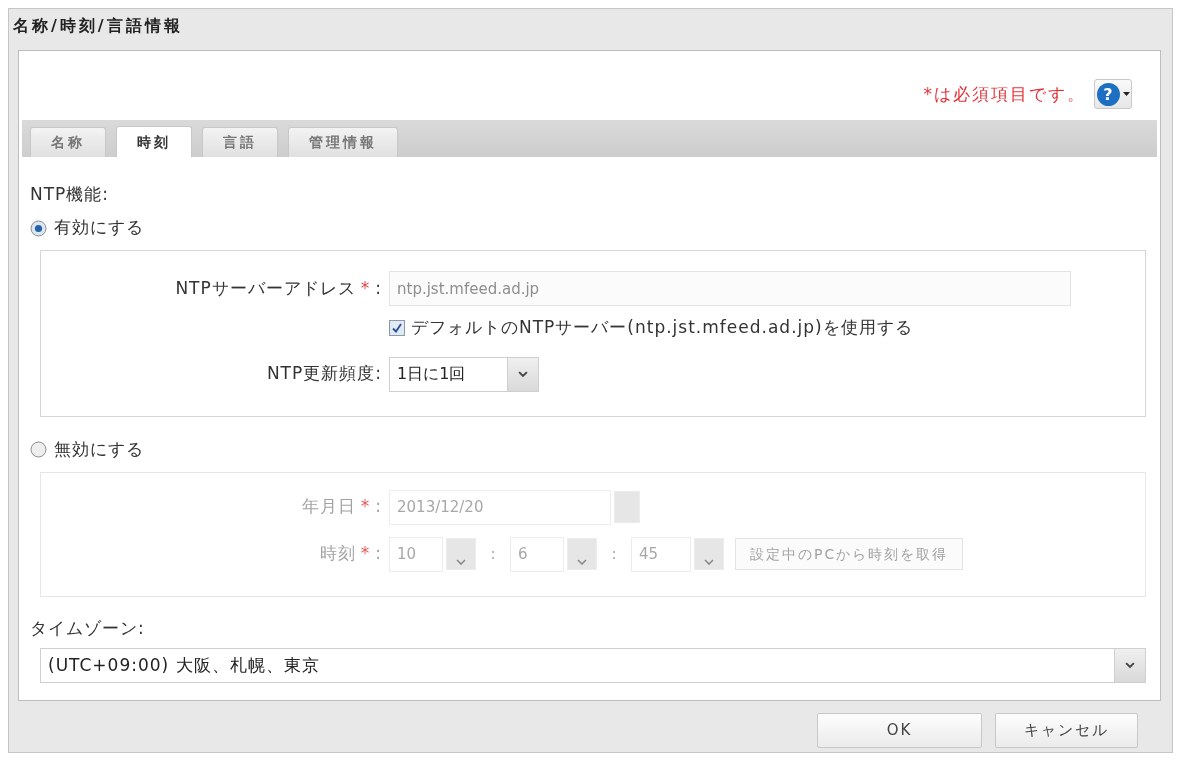  I want to click on date-field: 2013/12/20, so click(500, 507).